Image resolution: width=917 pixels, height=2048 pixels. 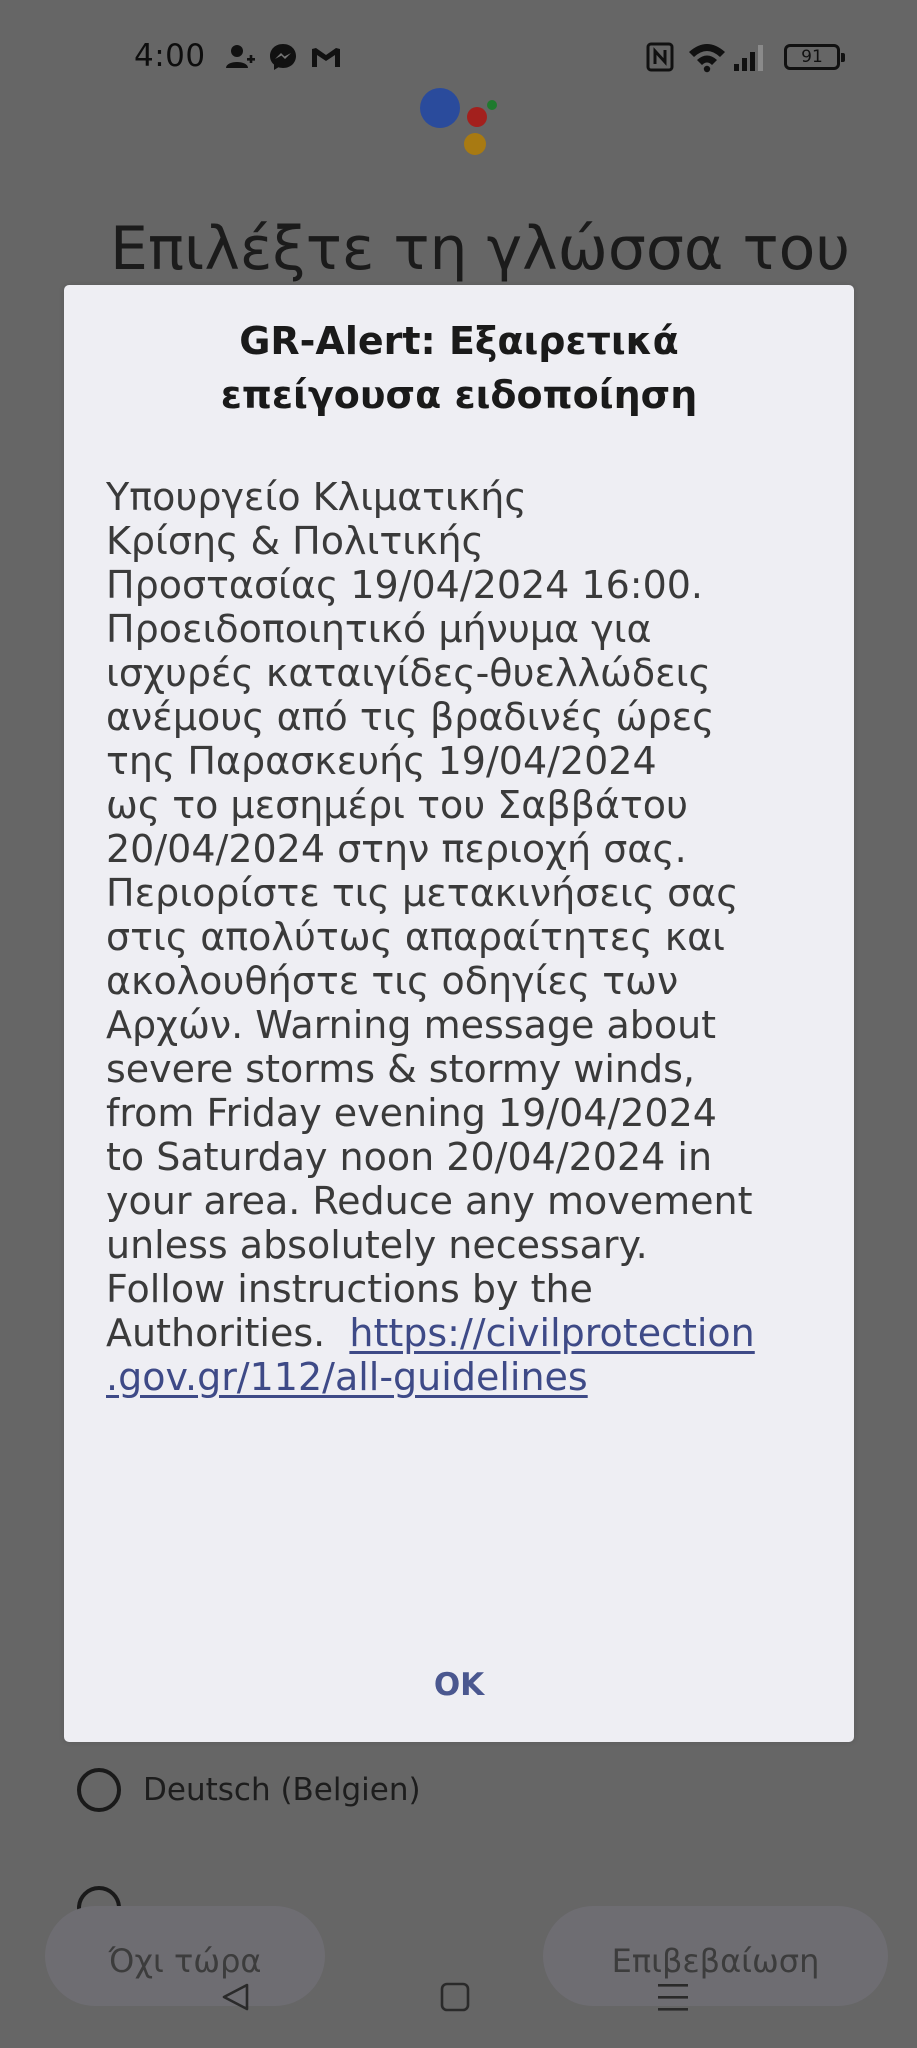 What do you see at coordinates (411, 1113) in the screenshot?
I see `message-line: from Friday evening 19/04/2024` at bounding box center [411, 1113].